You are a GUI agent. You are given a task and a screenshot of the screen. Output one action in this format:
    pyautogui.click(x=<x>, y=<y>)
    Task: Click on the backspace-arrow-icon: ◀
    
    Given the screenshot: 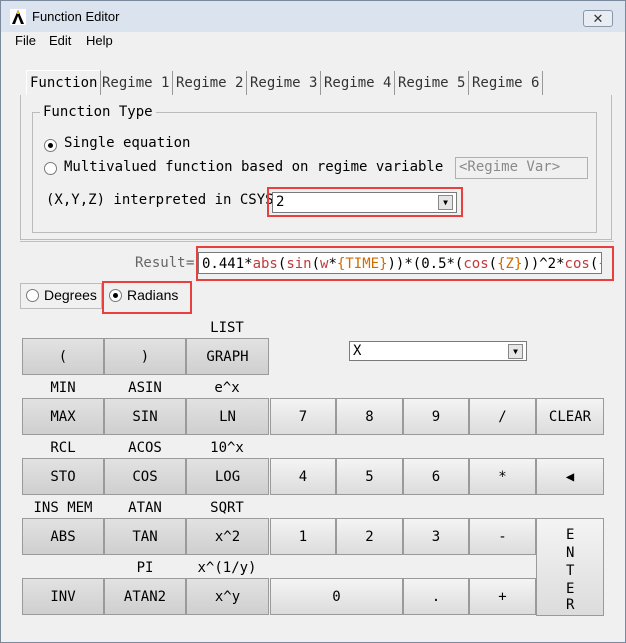 What is the action you would take?
    pyautogui.click(x=570, y=477)
    